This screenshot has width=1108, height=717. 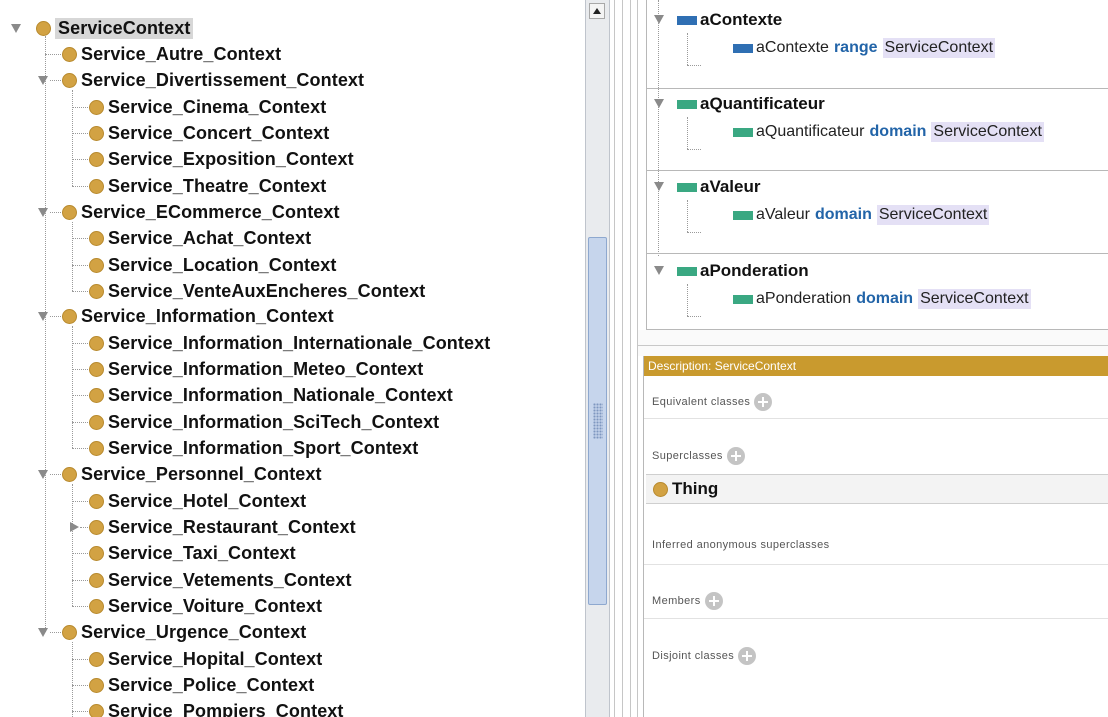 I want to click on collapsed-toggle-icon, so click(x=74, y=527).